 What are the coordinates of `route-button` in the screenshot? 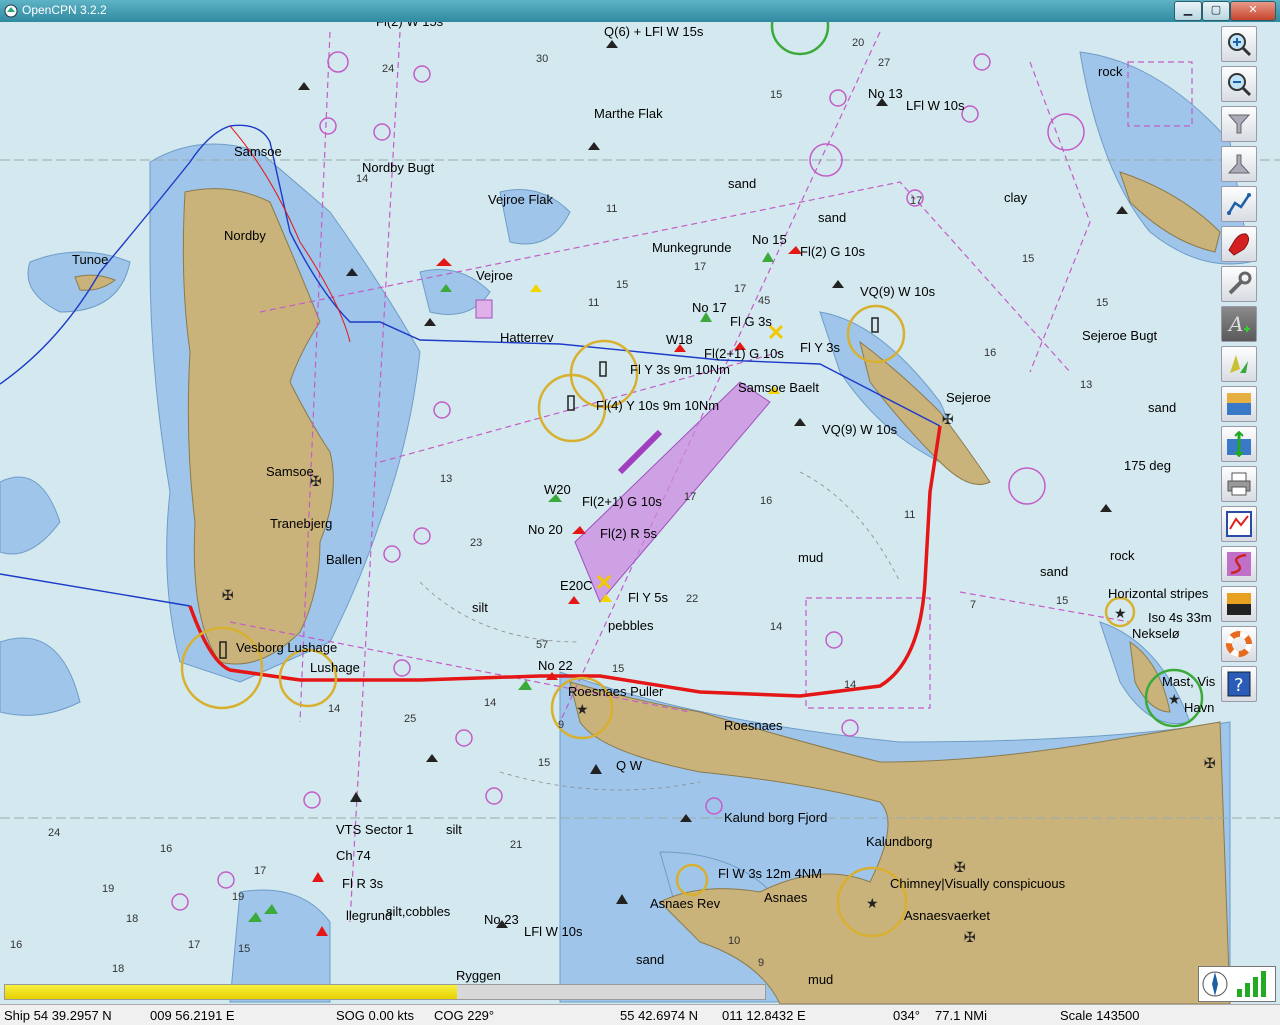 It's located at (1239, 204).